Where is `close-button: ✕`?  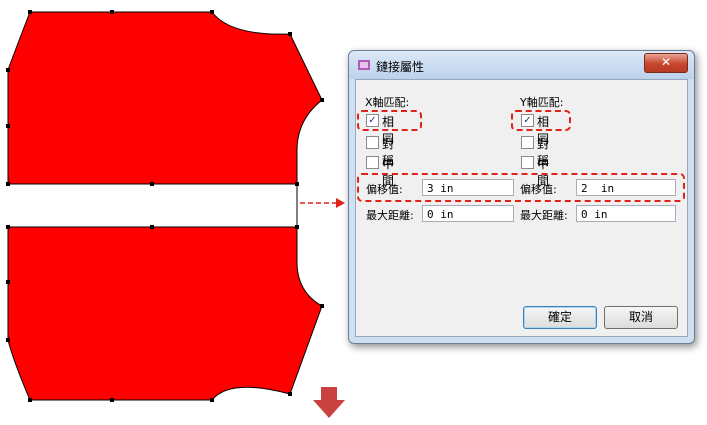 close-button: ✕ is located at coordinates (666, 63).